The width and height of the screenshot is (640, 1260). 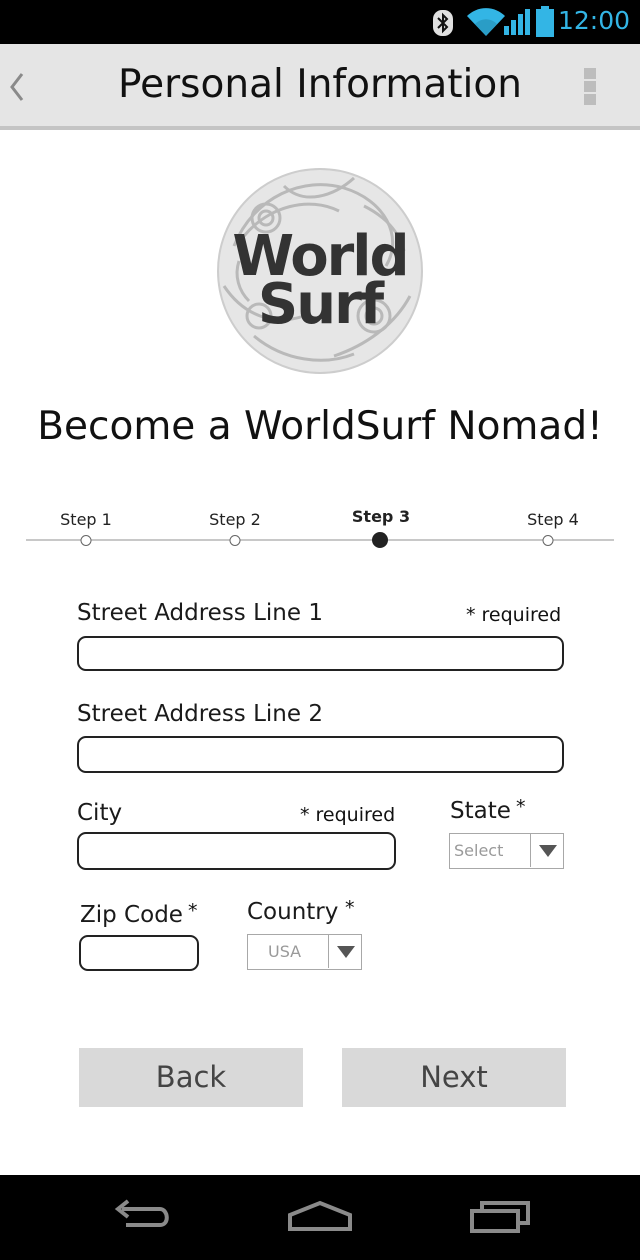 What do you see at coordinates (320, 304) in the screenshot?
I see `logo-text-surf: Surf` at bounding box center [320, 304].